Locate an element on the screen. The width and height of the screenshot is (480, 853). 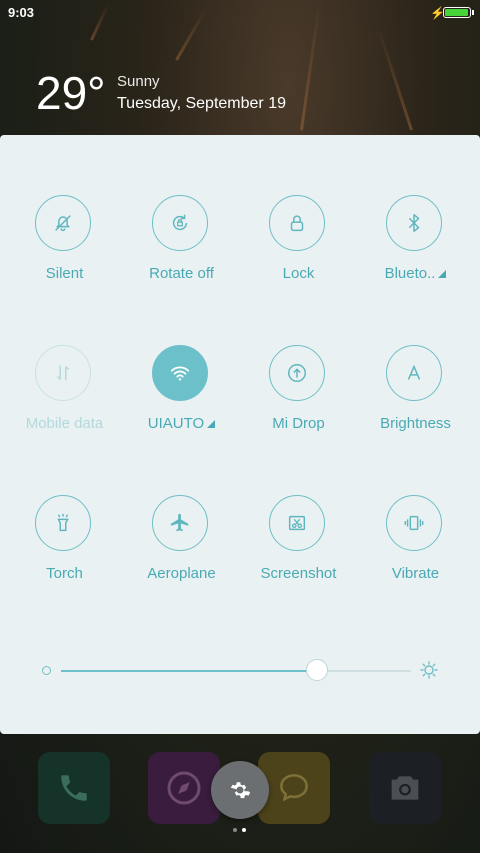
tile-label: Lock is located at coordinates (298, 273).